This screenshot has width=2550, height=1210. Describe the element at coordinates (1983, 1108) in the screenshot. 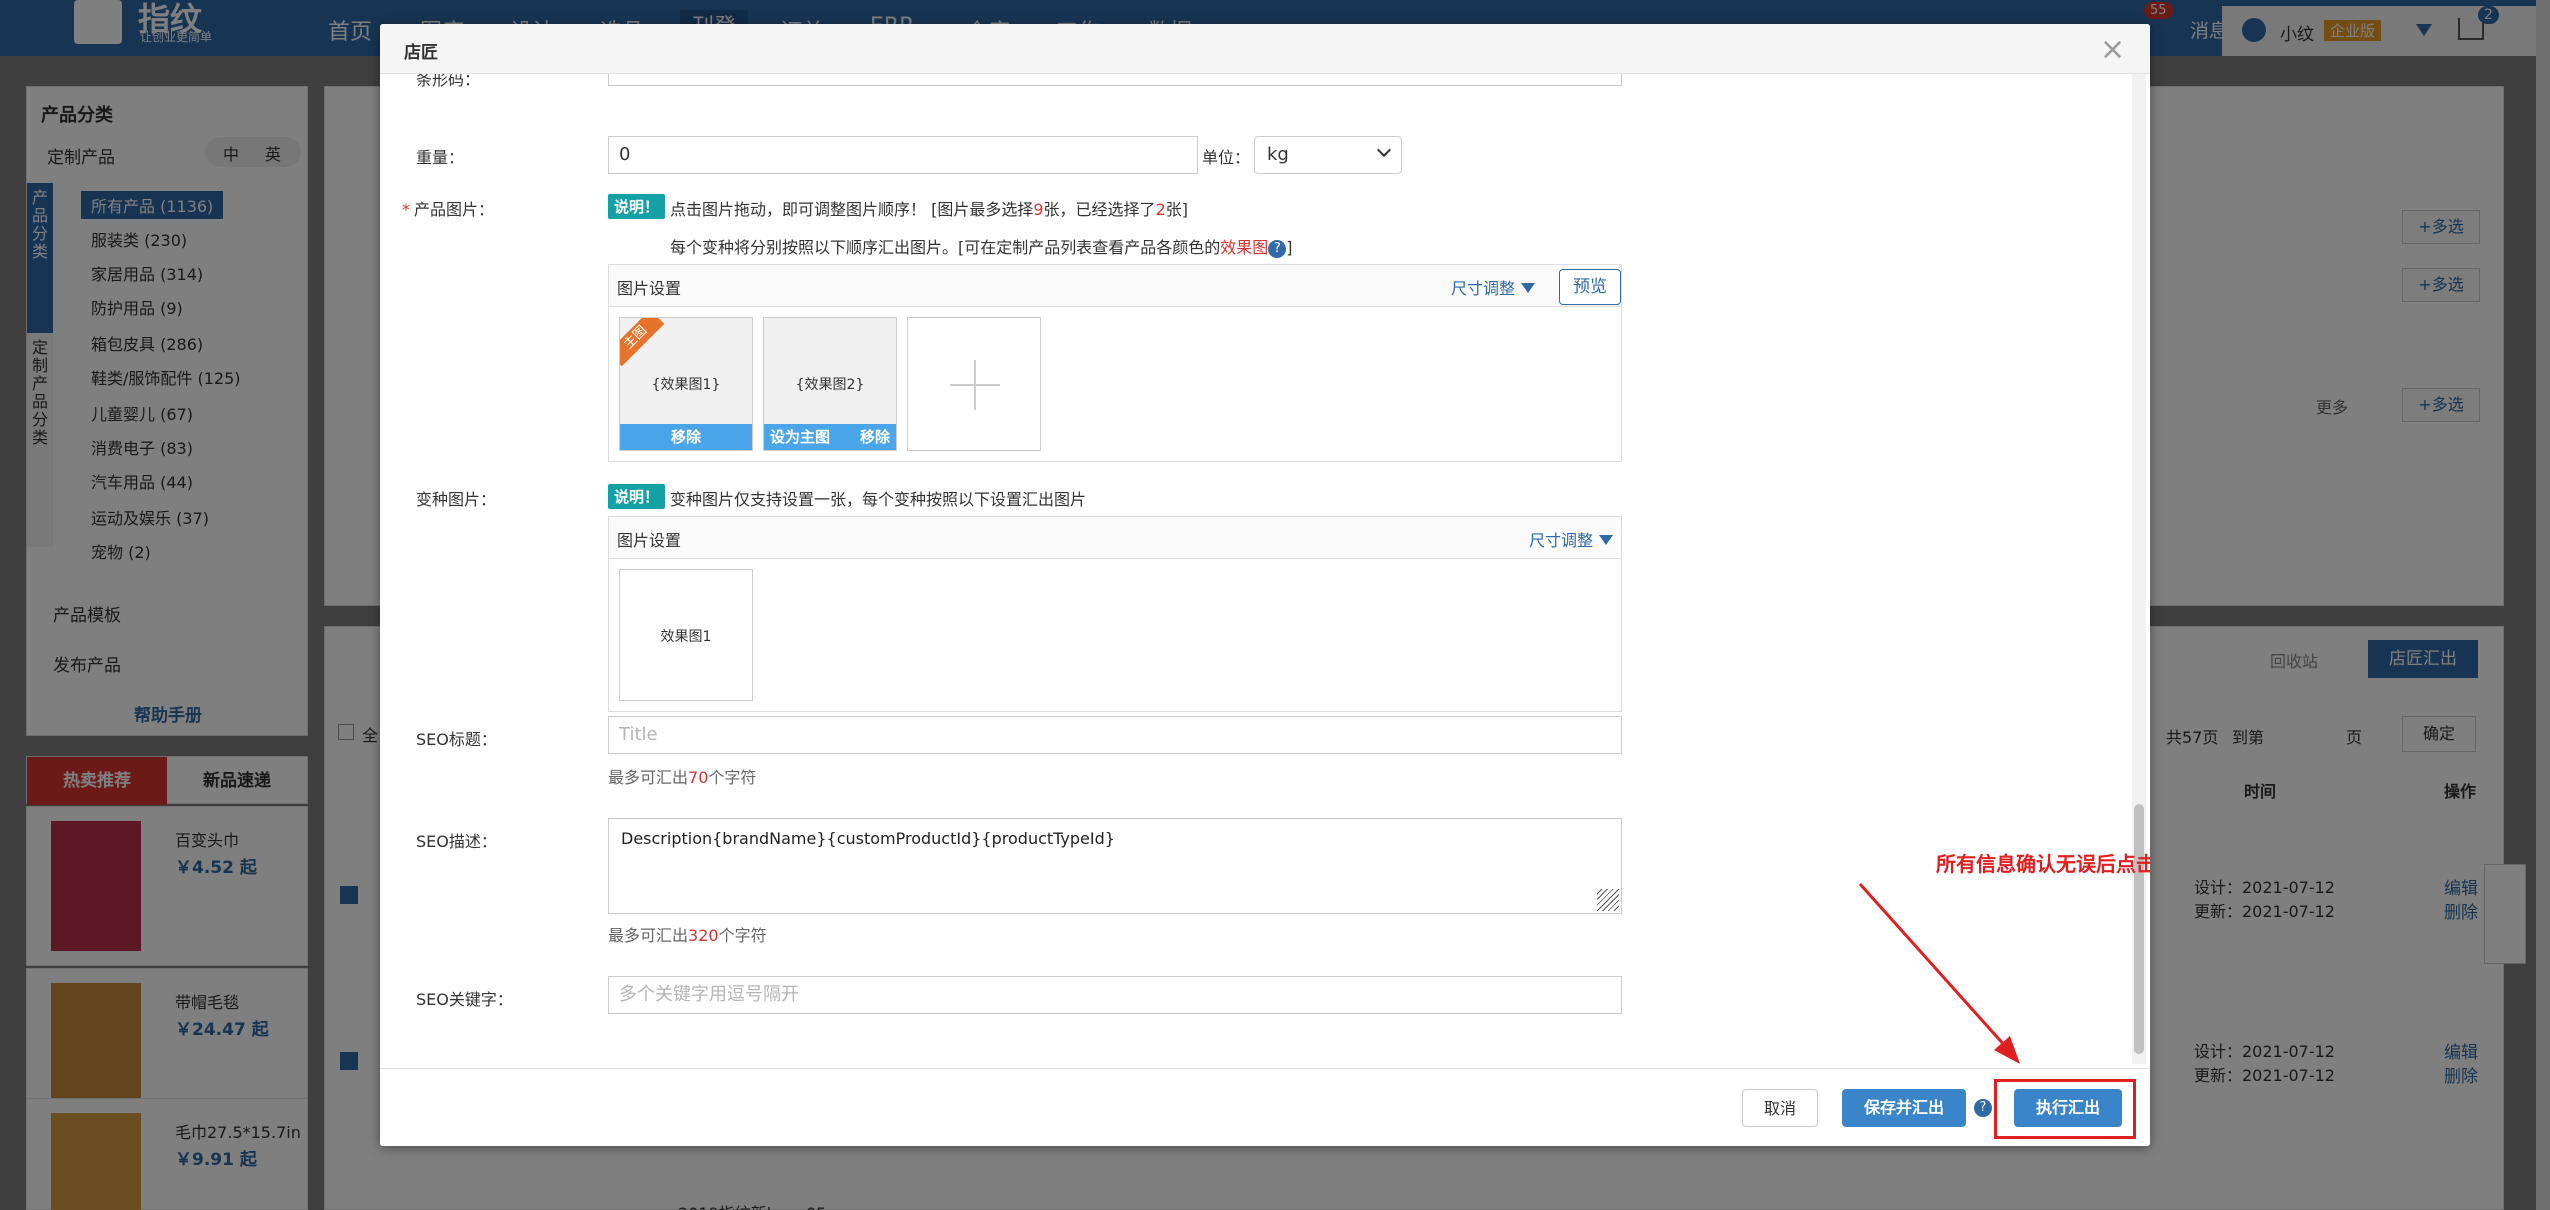

I see `help-icon: ?` at that location.